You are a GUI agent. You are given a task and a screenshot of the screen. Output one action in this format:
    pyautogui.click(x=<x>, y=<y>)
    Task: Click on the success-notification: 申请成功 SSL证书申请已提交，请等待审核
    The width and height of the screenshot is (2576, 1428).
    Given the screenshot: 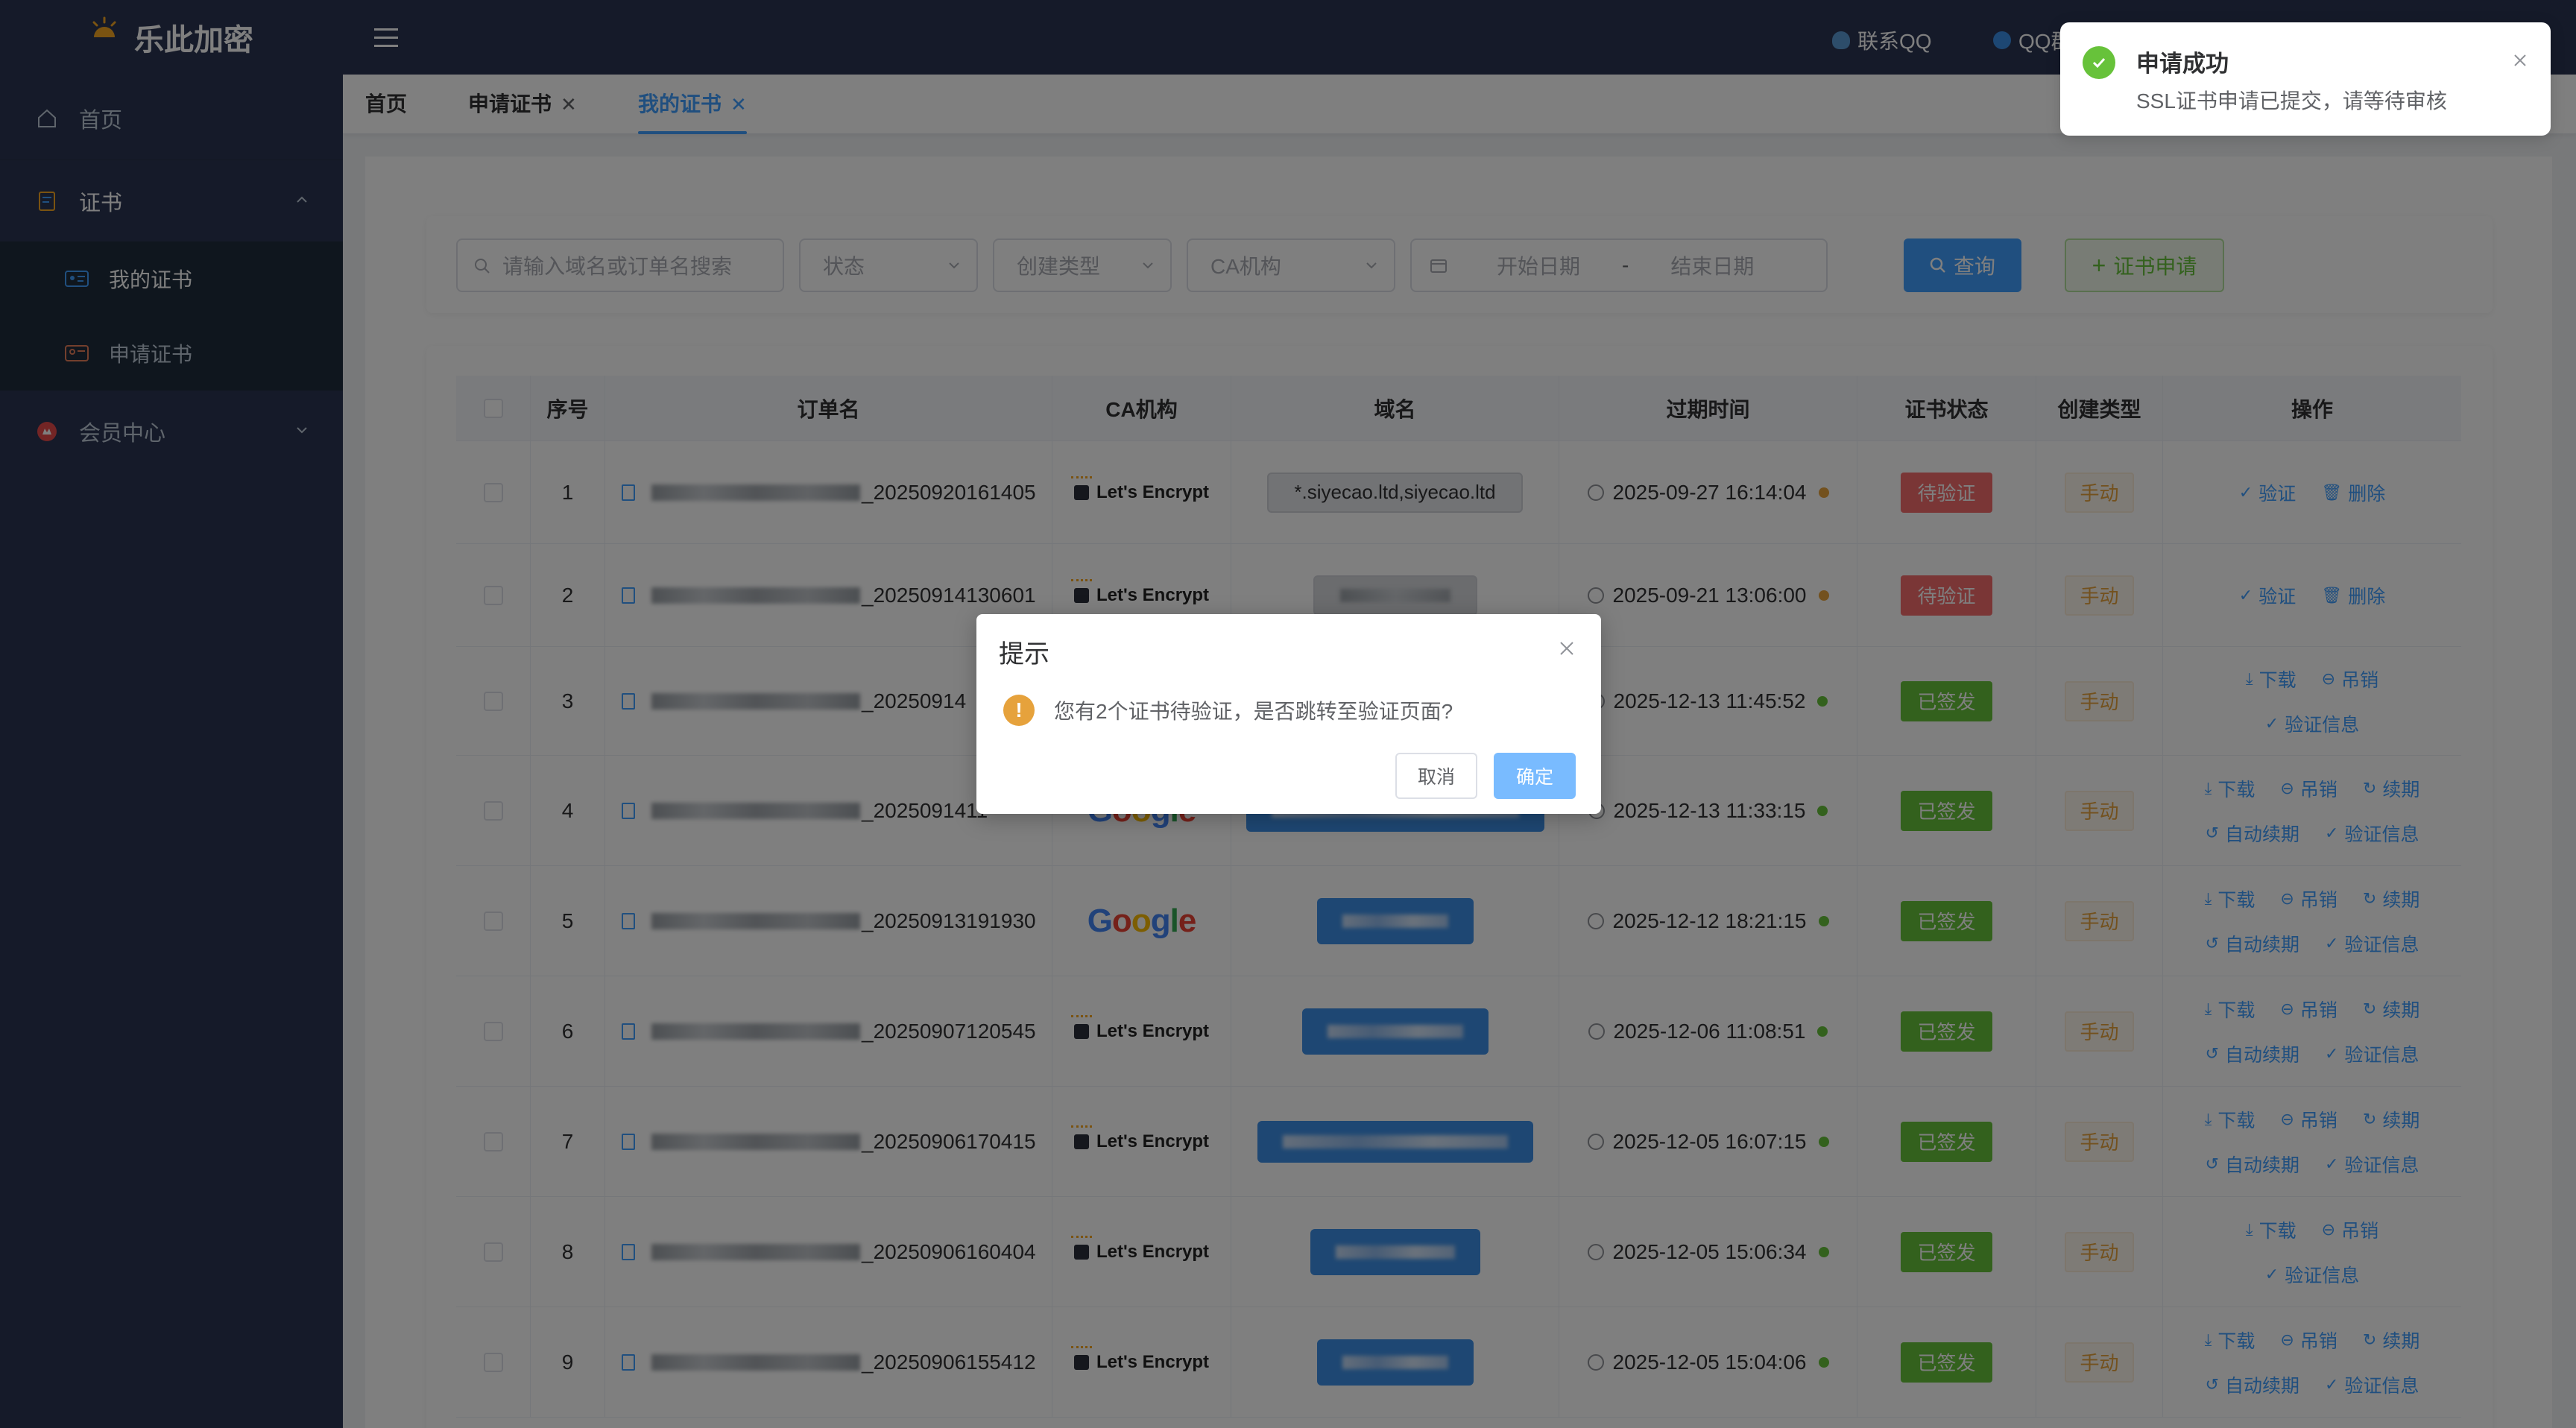 What is the action you would take?
    pyautogui.click(x=2305, y=79)
    